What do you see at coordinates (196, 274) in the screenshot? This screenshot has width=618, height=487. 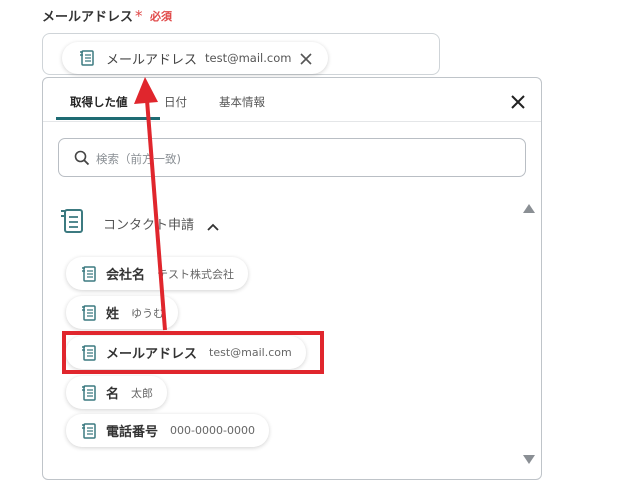 I see `item-value: テスト株式会社` at bounding box center [196, 274].